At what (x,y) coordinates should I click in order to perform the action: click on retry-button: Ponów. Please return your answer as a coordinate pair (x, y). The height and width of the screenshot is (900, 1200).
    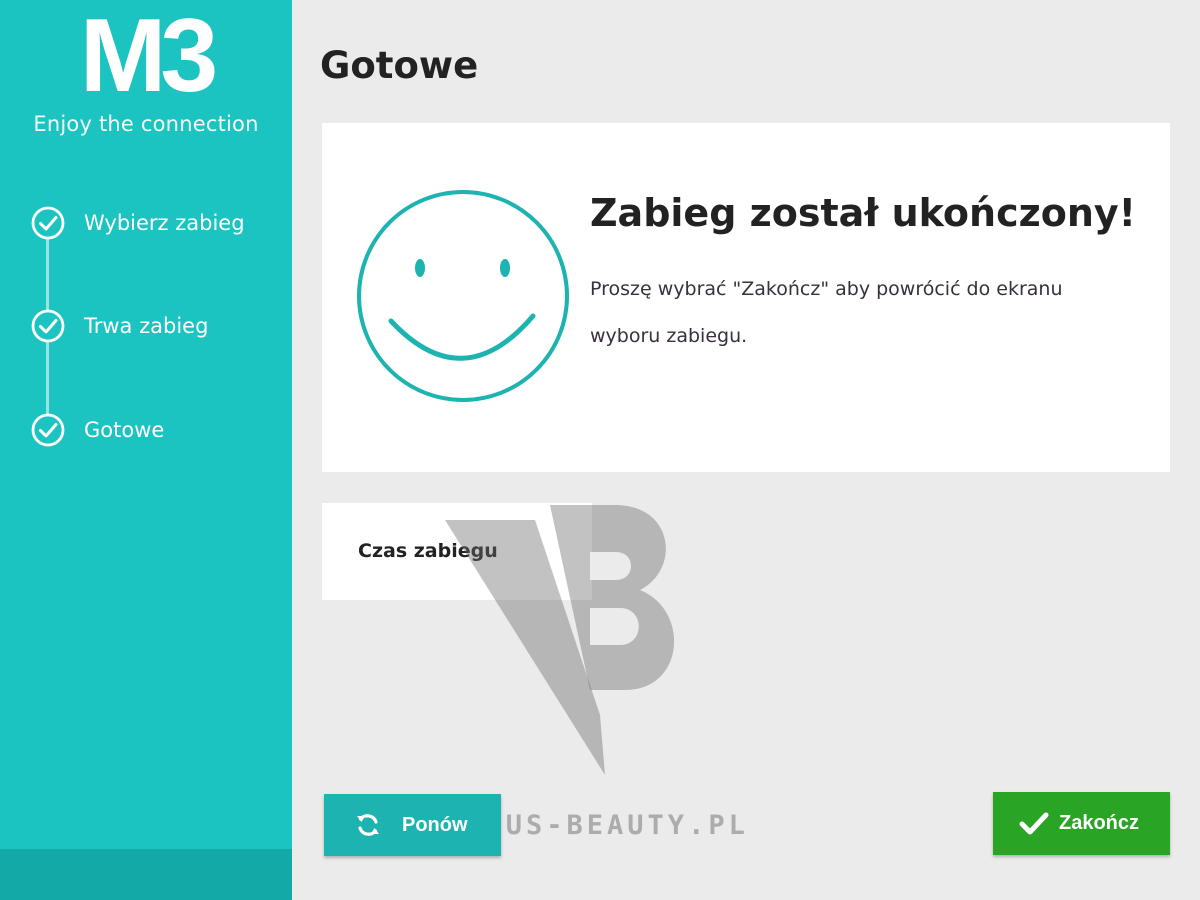
    Looking at the image, I should click on (412, 825).